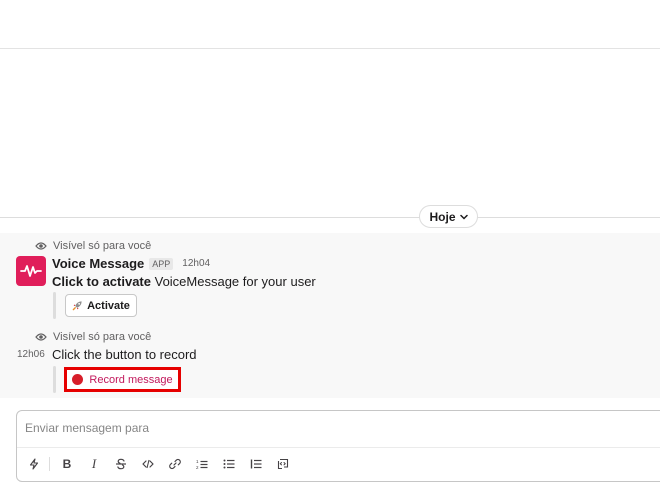 The height and width of the screenshot is (495, 660). Describe the element at coordinates (197, 467) in the screenshot. I see `svg-text: 2` at that location.